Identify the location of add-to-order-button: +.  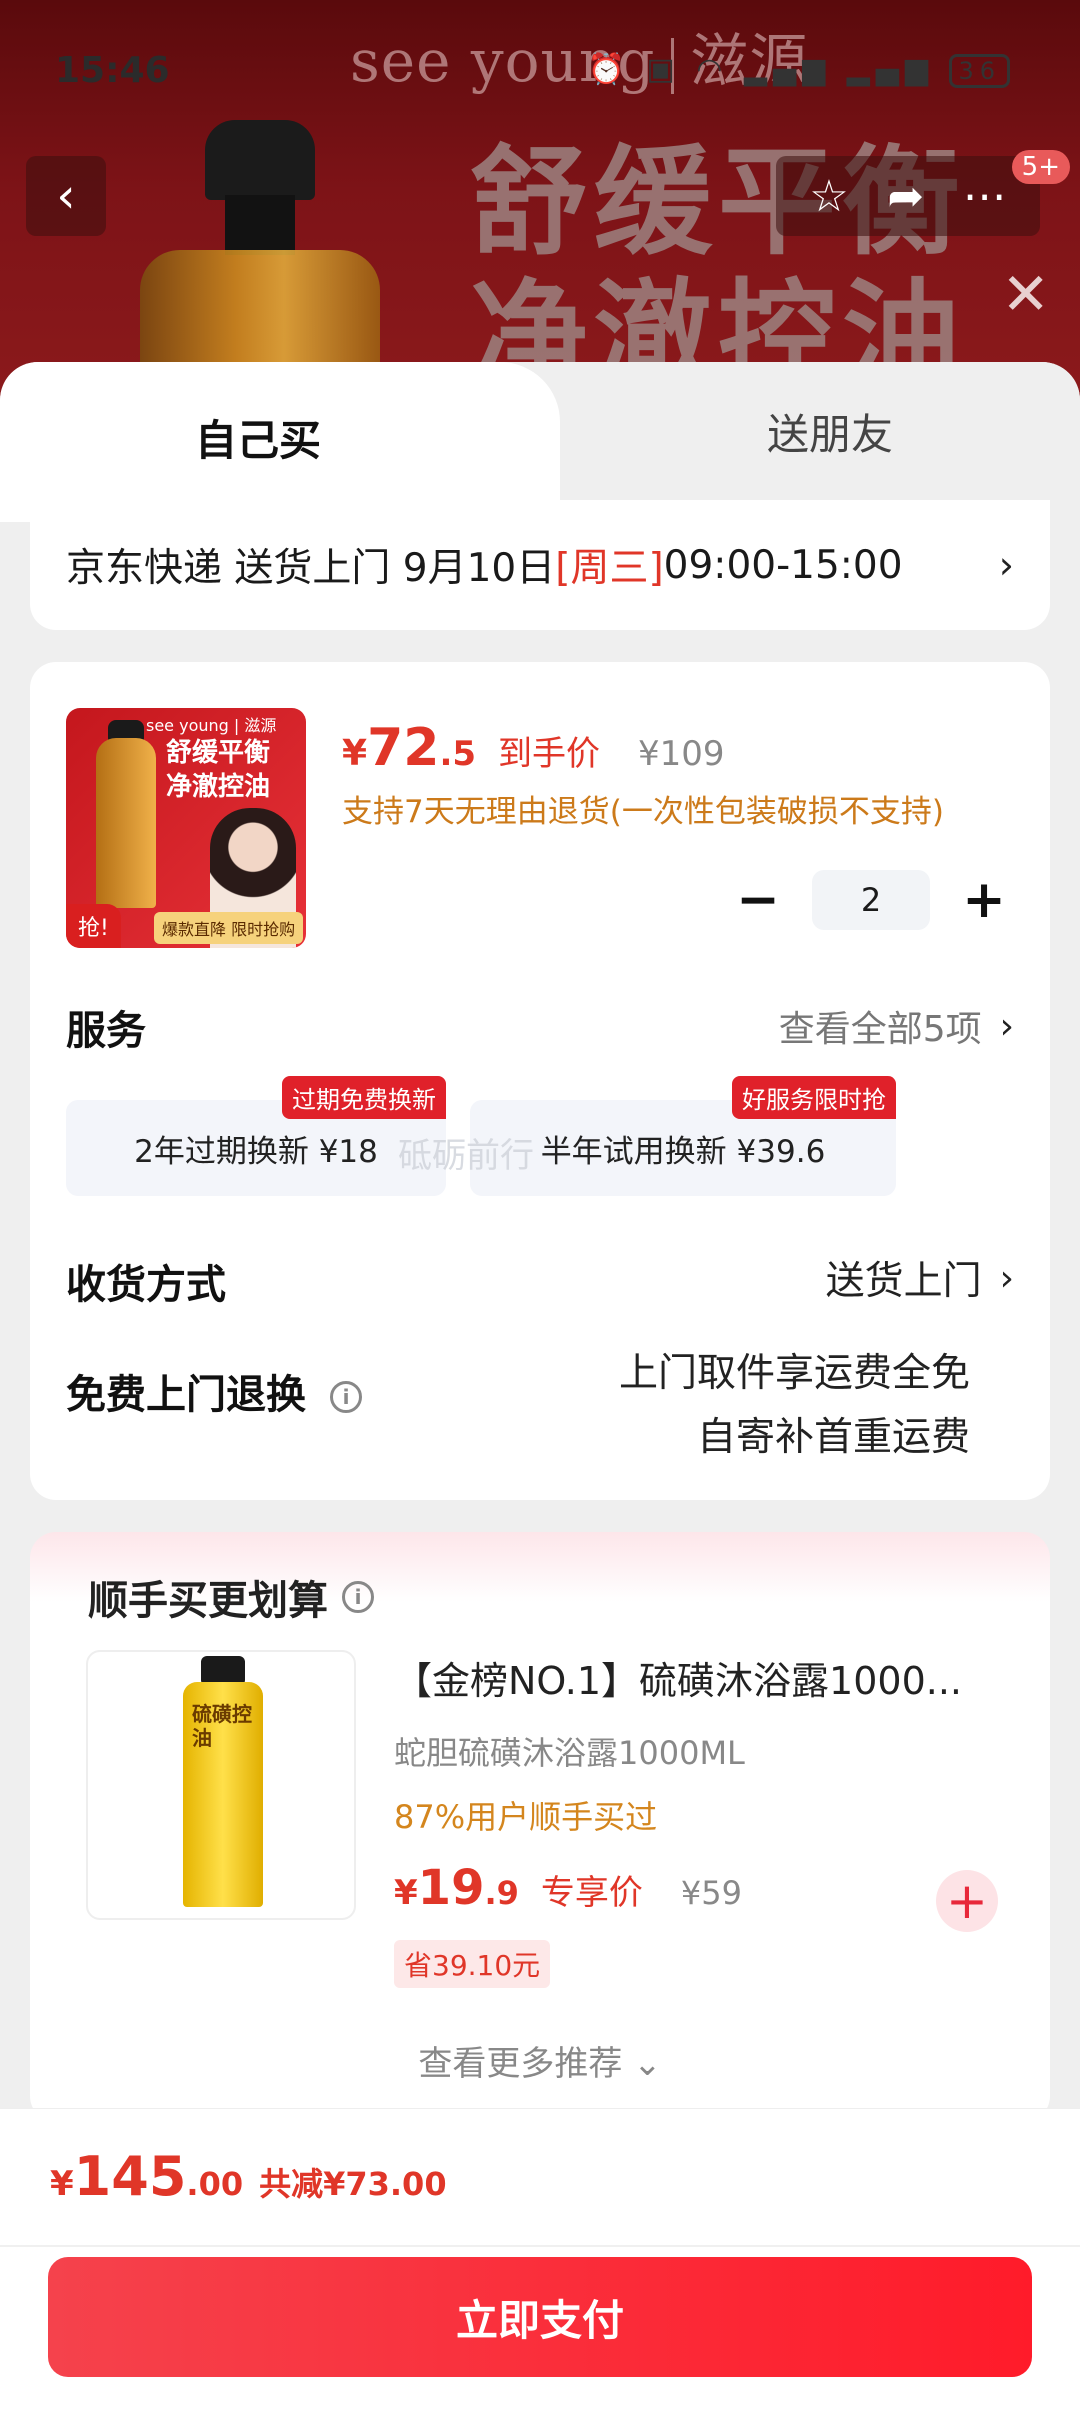
(967, 1901).